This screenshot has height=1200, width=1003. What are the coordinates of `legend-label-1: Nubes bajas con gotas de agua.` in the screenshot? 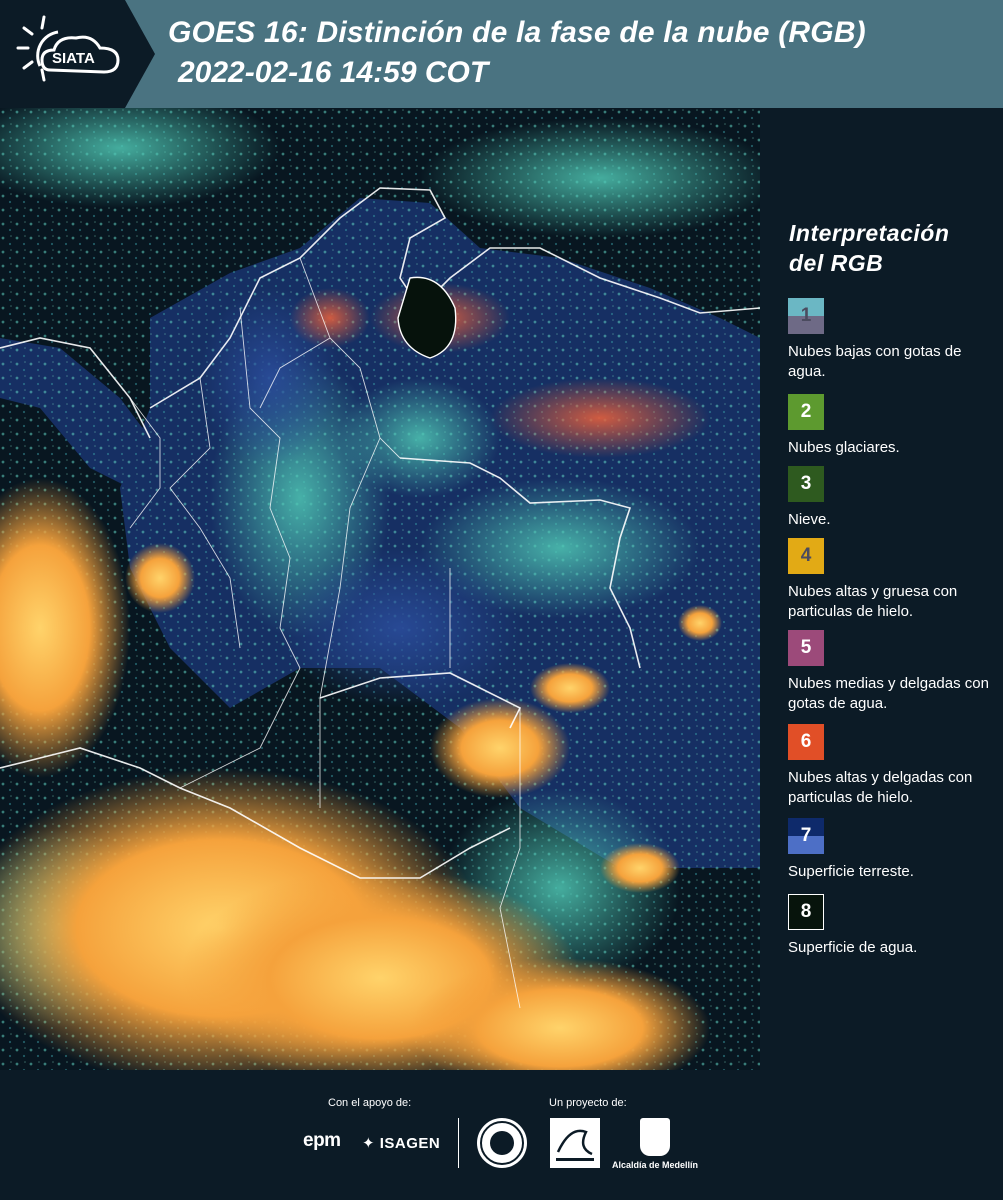 It's located at (875, 361).